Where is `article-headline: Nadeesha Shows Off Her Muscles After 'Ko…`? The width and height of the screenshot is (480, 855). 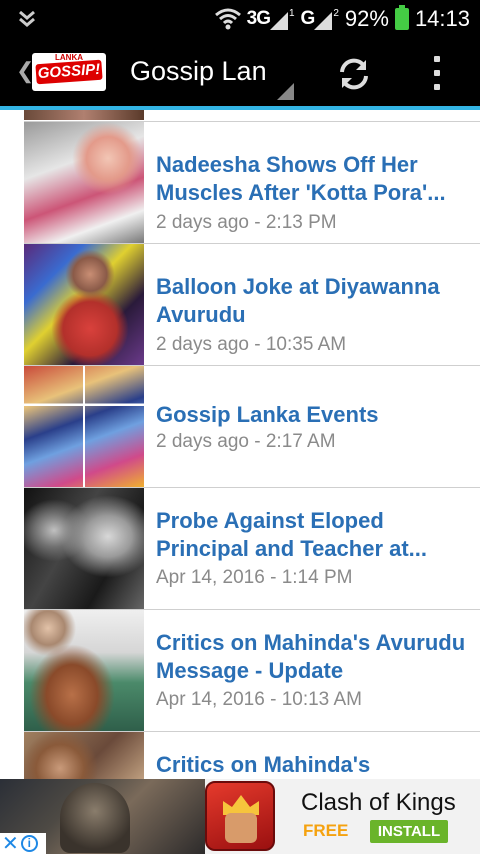 article-headline: Nadeesha Shows Off Her Muscles After 'Ko… is located at coordinates (301, 178).